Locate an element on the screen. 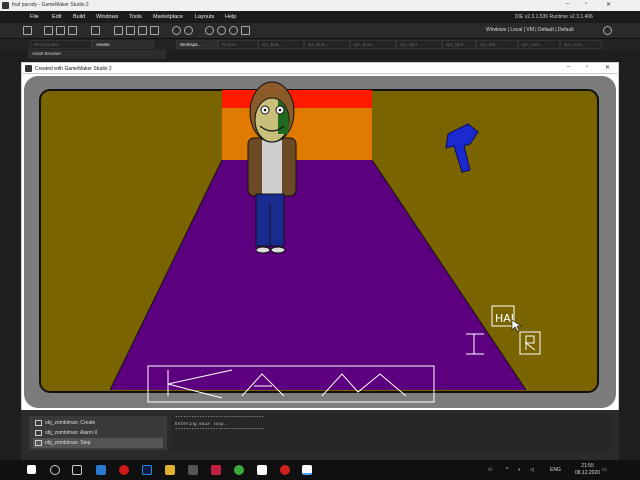  list-item-label: obj_zombiman: Alarm 0 is located at coordinates (71, 433).